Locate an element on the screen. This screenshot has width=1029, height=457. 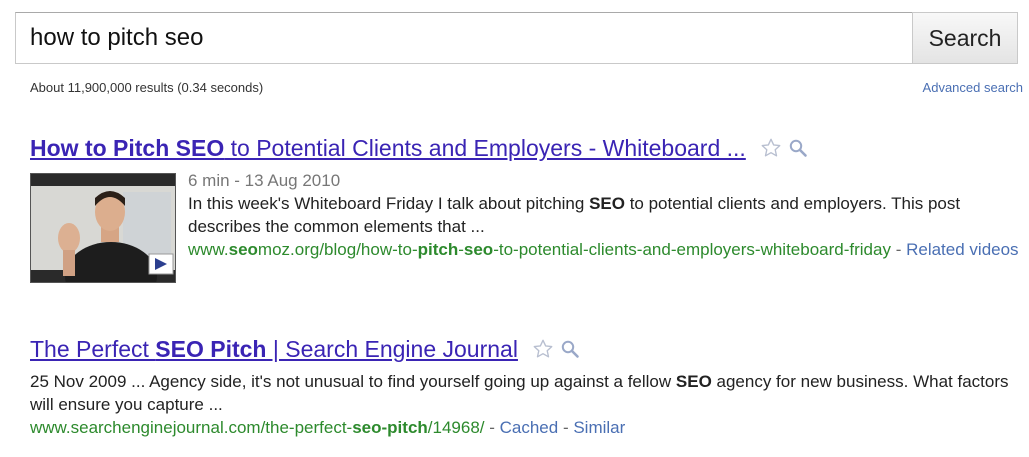
search-bar: Search is located at coordinates (516, 38).